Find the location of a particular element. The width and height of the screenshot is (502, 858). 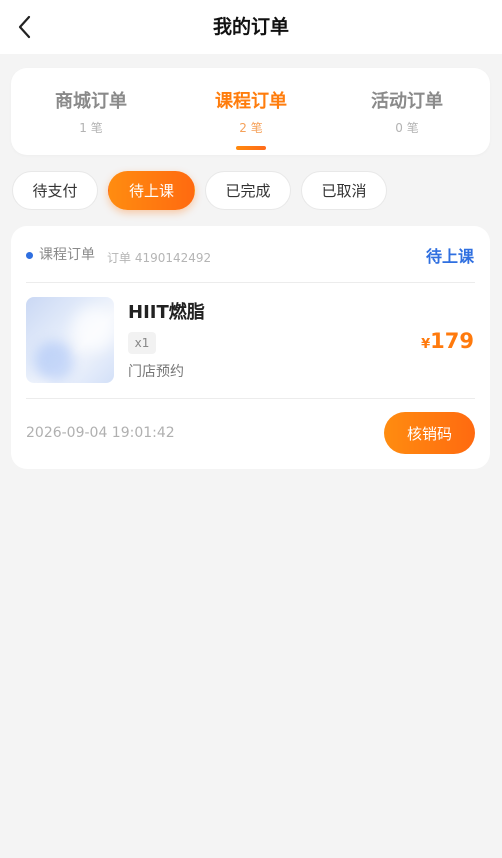

tab-course-orders: 课程订单 2 笔 is located at coordinates (251, 111).